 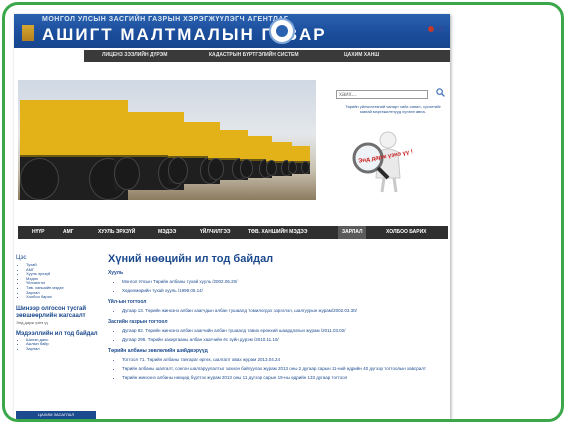 What do you see at coordinates (431, 29) in the screenshot?
I see `mongolian-flag-icon` at bounding box center [431, 29].